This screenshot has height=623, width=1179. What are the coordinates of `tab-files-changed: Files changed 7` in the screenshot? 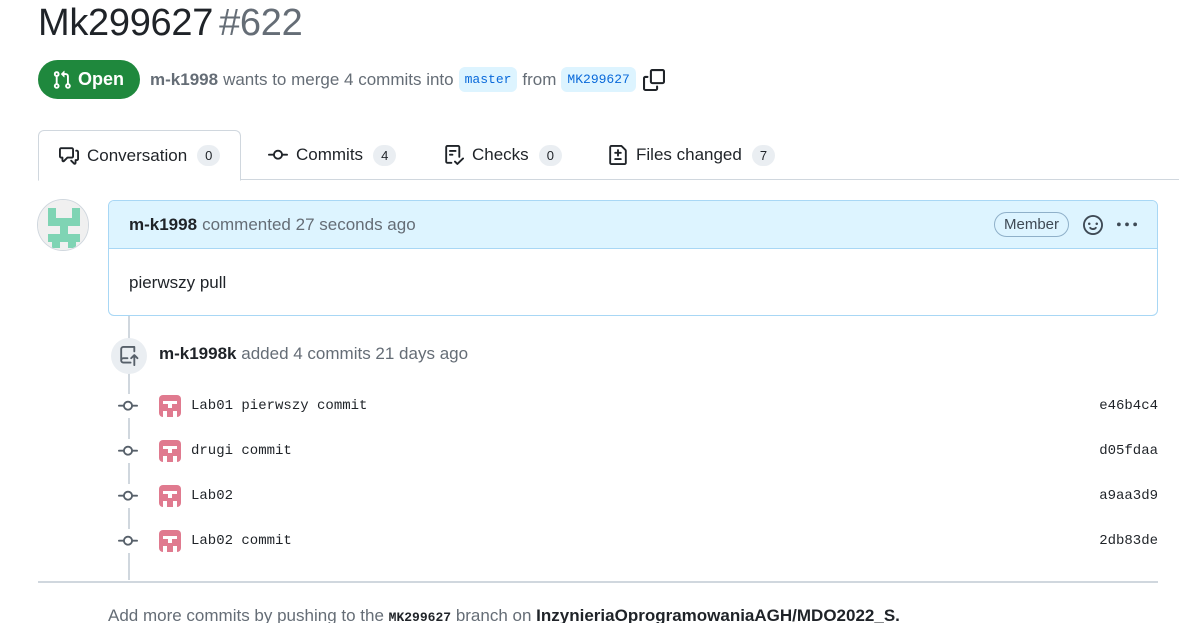 It's located at (692, 155).